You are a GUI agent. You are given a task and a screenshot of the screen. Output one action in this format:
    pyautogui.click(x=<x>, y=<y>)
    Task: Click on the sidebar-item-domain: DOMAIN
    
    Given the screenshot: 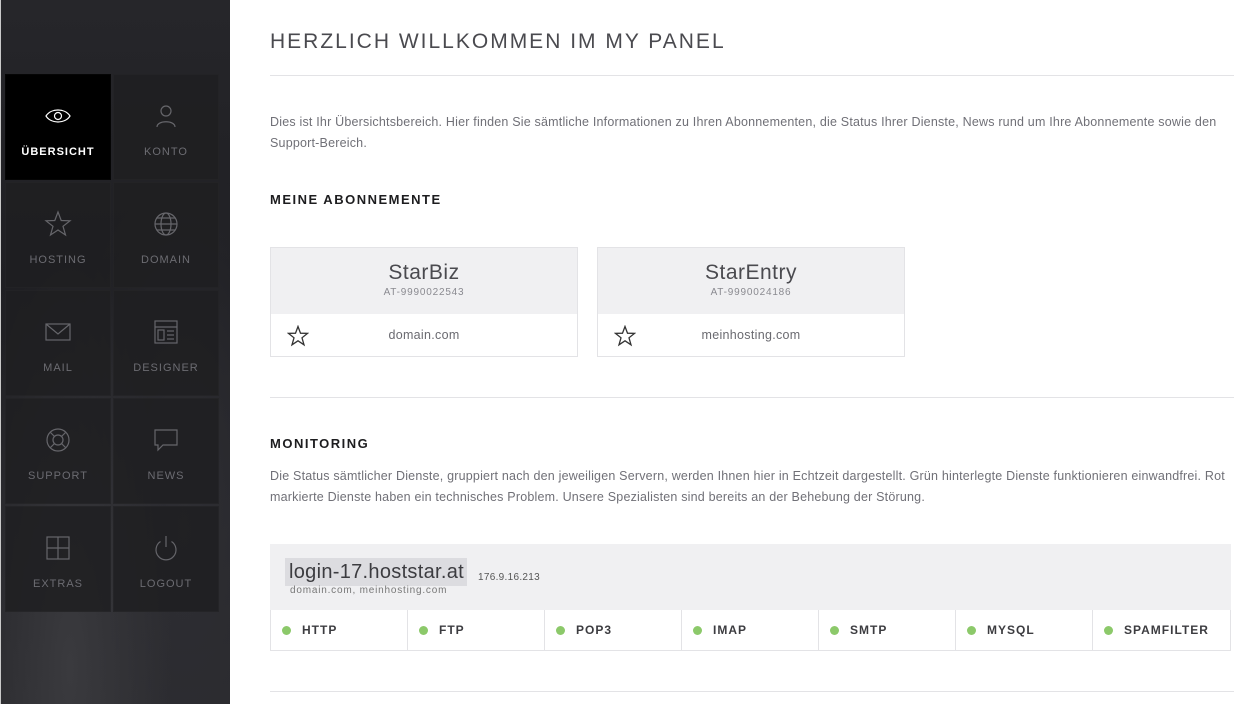 What is the action you would take?
    pyautogui.click(x=166, y=235)
    